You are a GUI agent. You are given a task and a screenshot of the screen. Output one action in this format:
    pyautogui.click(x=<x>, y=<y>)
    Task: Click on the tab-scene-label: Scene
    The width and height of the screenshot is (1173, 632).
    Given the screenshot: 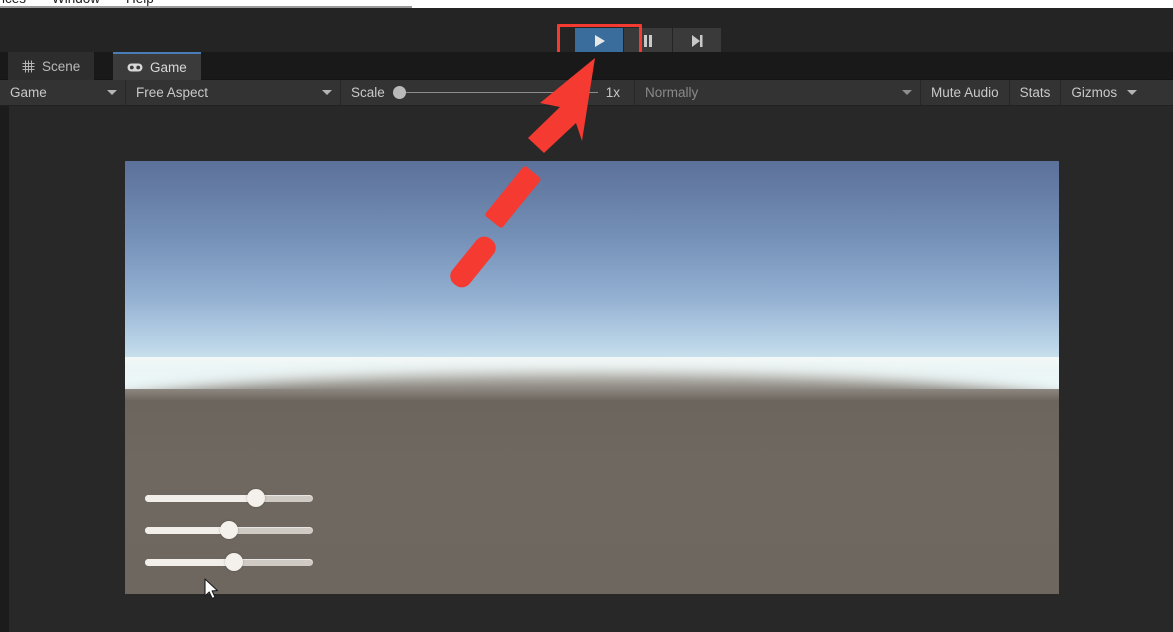 What is the action you would take?
    pyautogui.click(x=61, y=66)
    